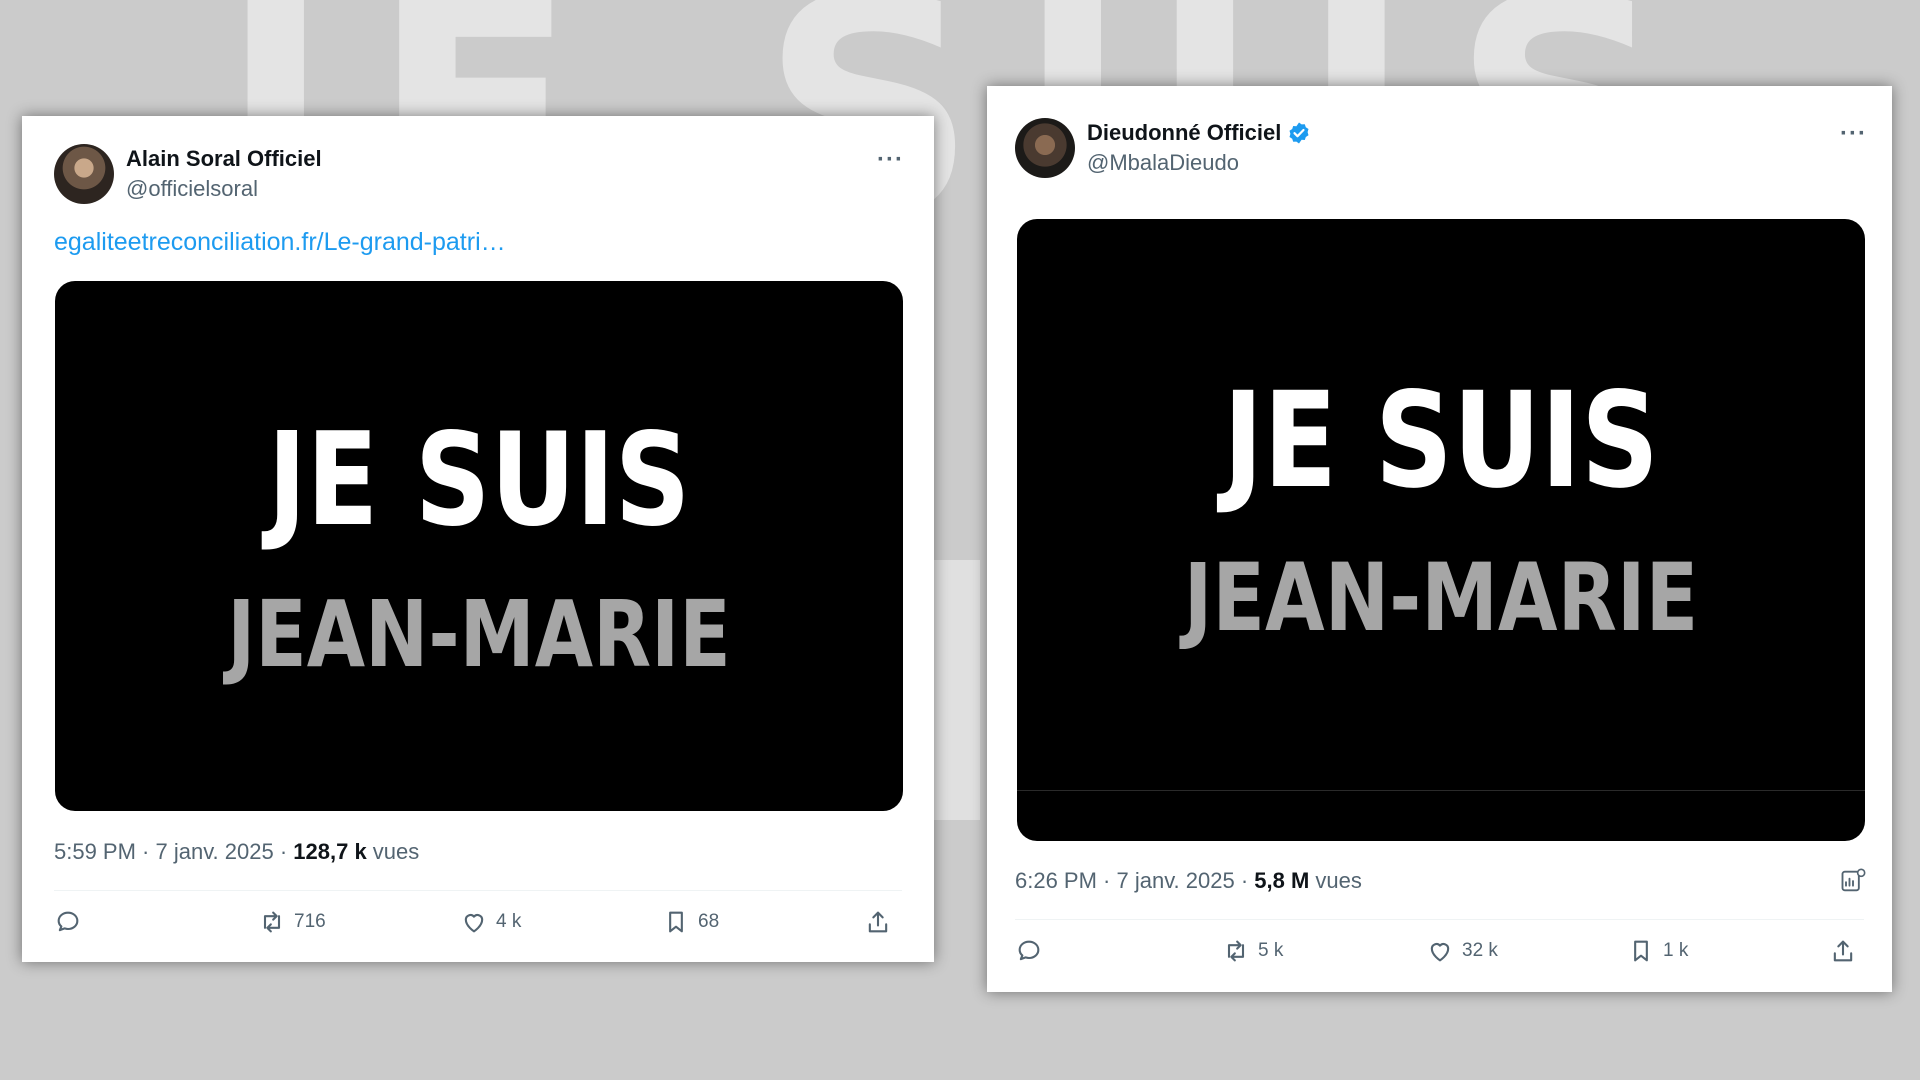 The width and height of the screenshot is (1920, 1080). What do you see at coordinates (1282, 880) in the screenshot?
I see `views-count: 5,8 M` at bounding box center [1282, 880].